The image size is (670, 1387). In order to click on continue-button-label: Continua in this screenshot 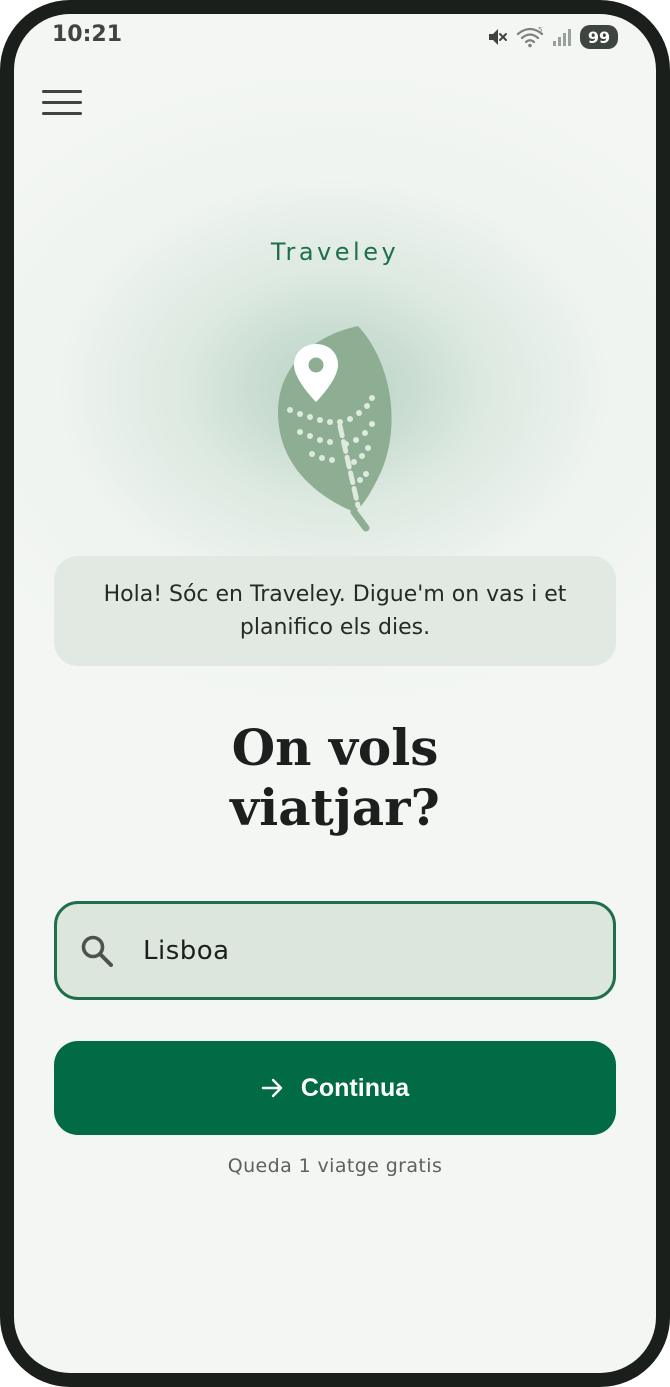, I will do `click(355, 1087)`.